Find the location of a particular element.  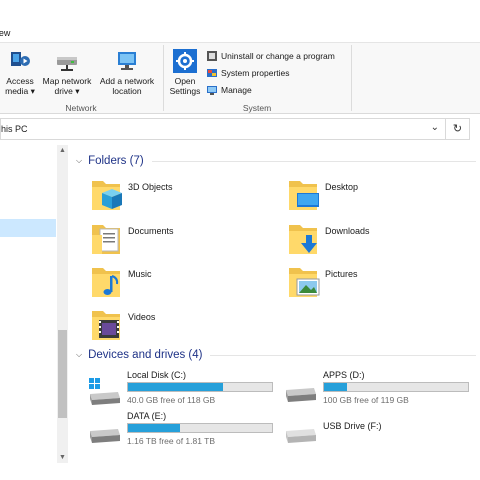

downloads-folder-icon is located at coordinates (303, 239).